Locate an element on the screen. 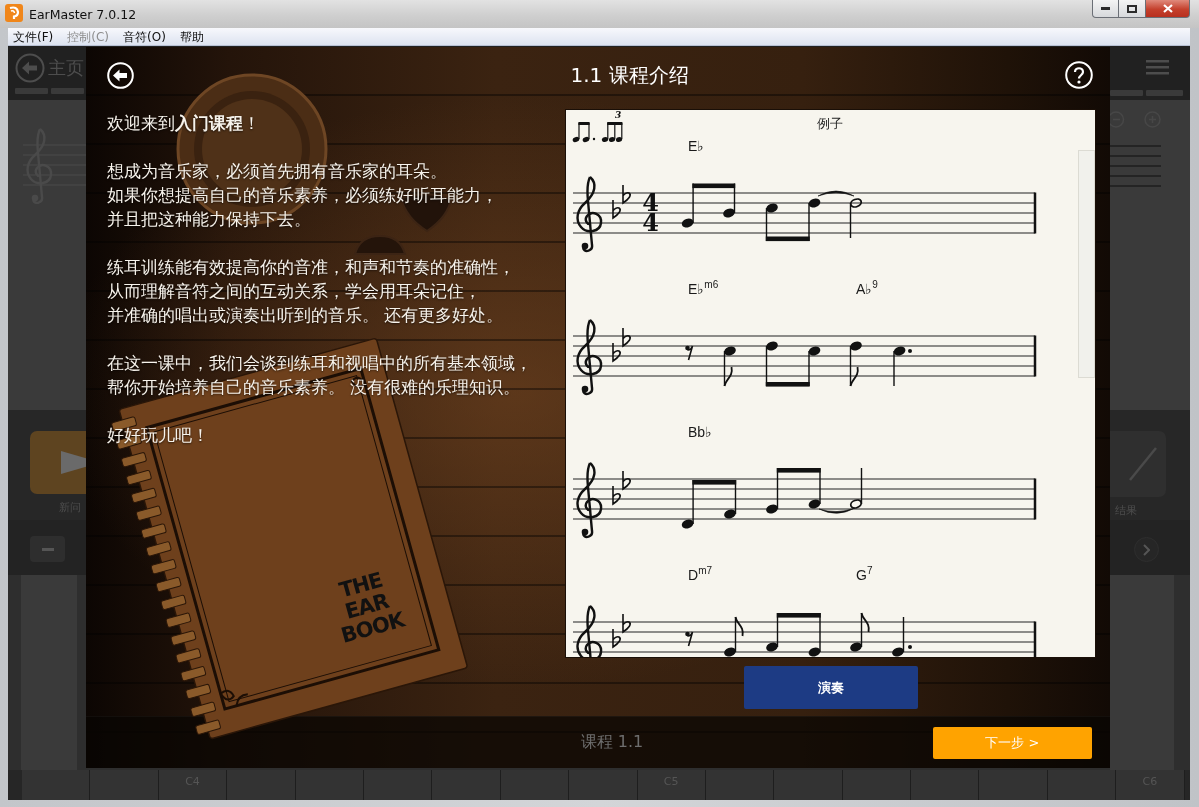  back-icon is located at coordinates (120, 75).